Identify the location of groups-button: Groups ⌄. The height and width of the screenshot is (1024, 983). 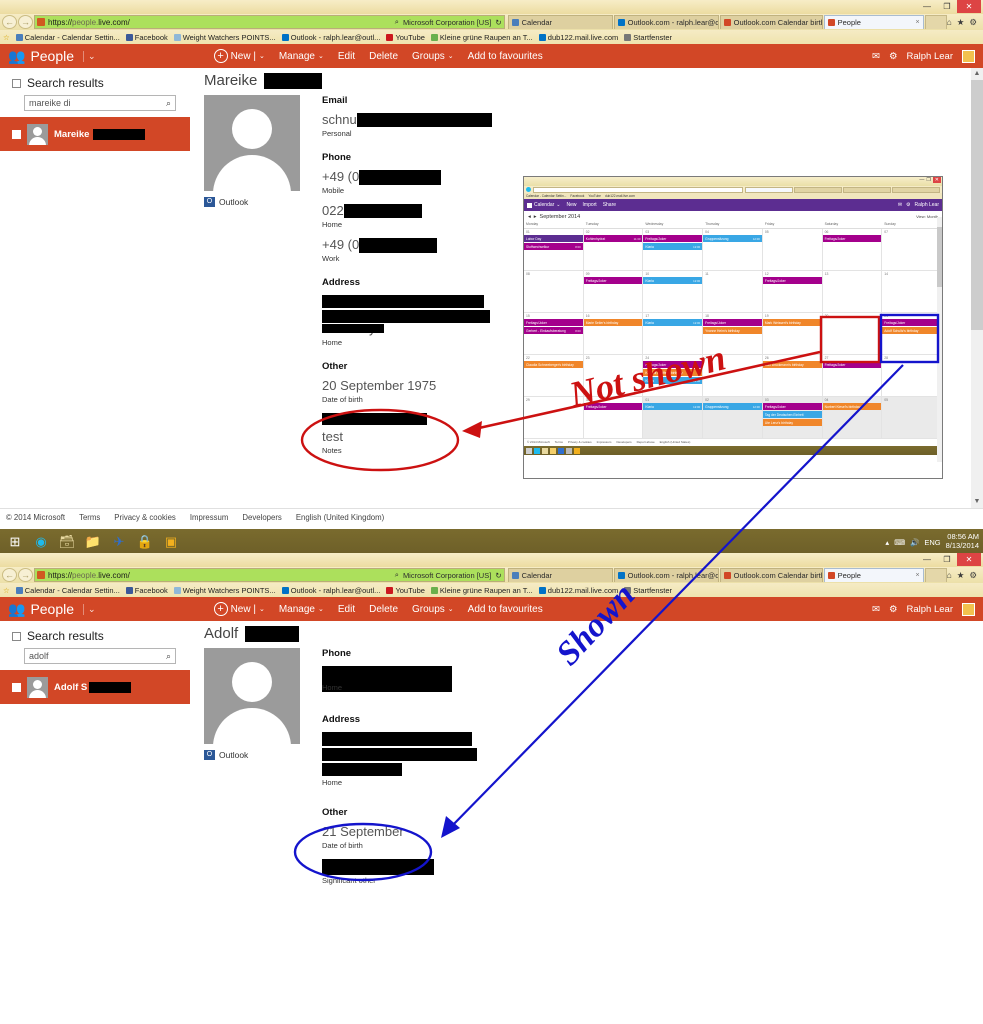
(433, 56).